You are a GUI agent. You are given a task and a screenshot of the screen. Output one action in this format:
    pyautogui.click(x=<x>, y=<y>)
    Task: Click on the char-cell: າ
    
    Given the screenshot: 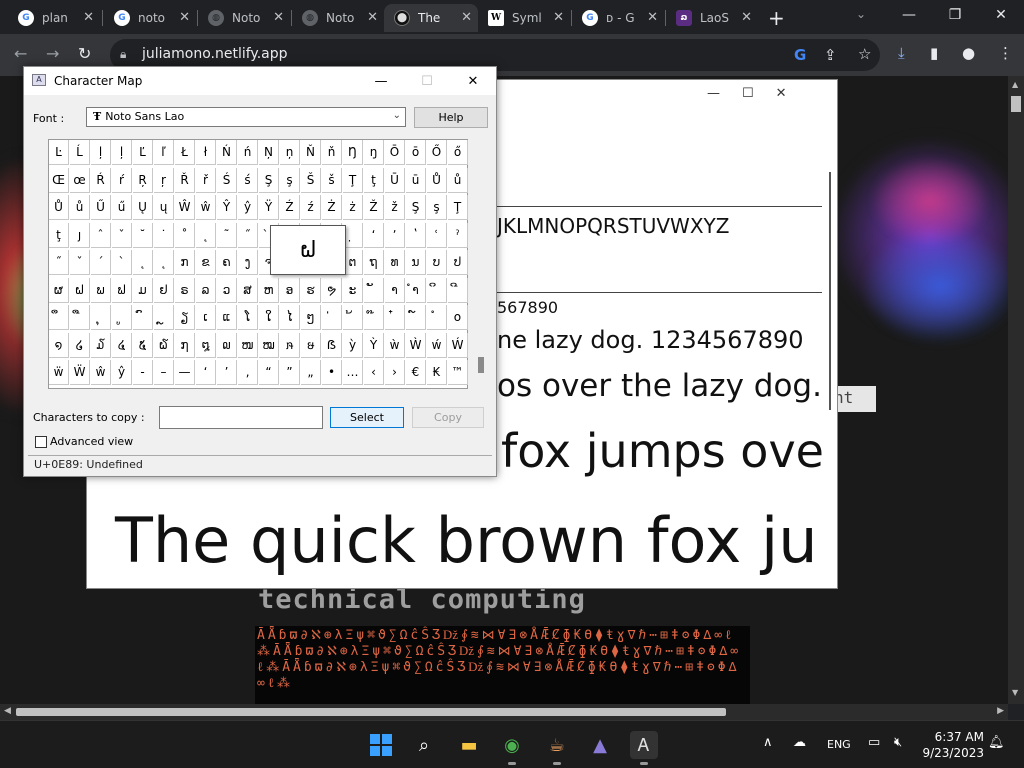 What is the action you would take?
    pyautogui.click(x=395, y=290)
    